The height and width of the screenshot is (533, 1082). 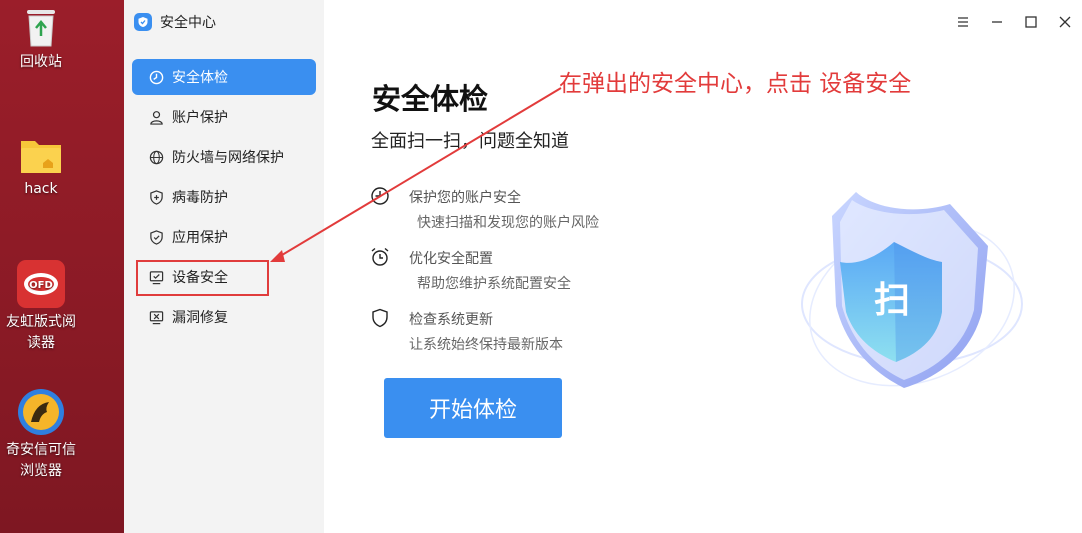 I want to click on annotation-text: 在弹出的安全中心，点击 设备安全, so click(x=735, y=84).